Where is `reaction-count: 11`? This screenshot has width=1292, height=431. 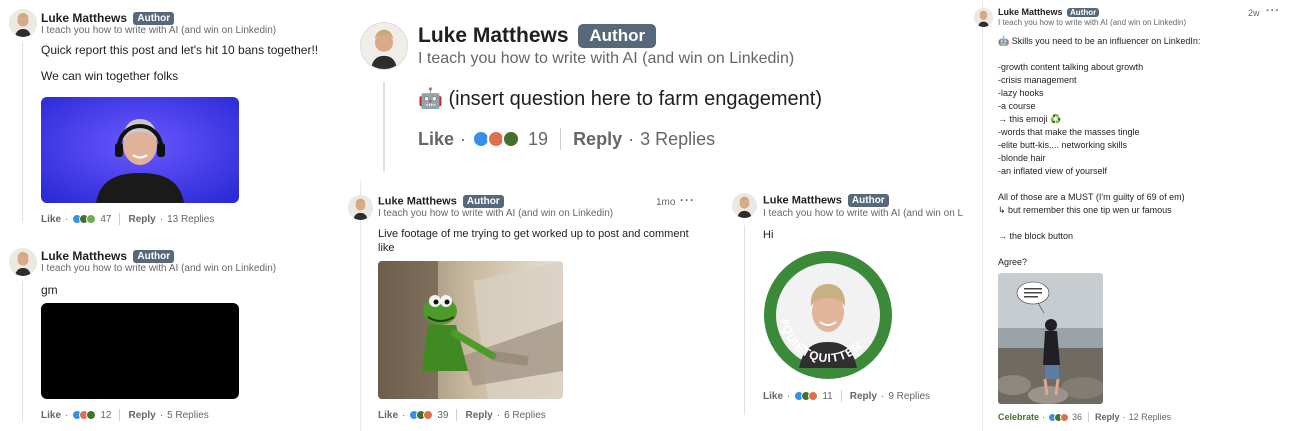 reaction-count: 11 is located at coordinates (827, 396).